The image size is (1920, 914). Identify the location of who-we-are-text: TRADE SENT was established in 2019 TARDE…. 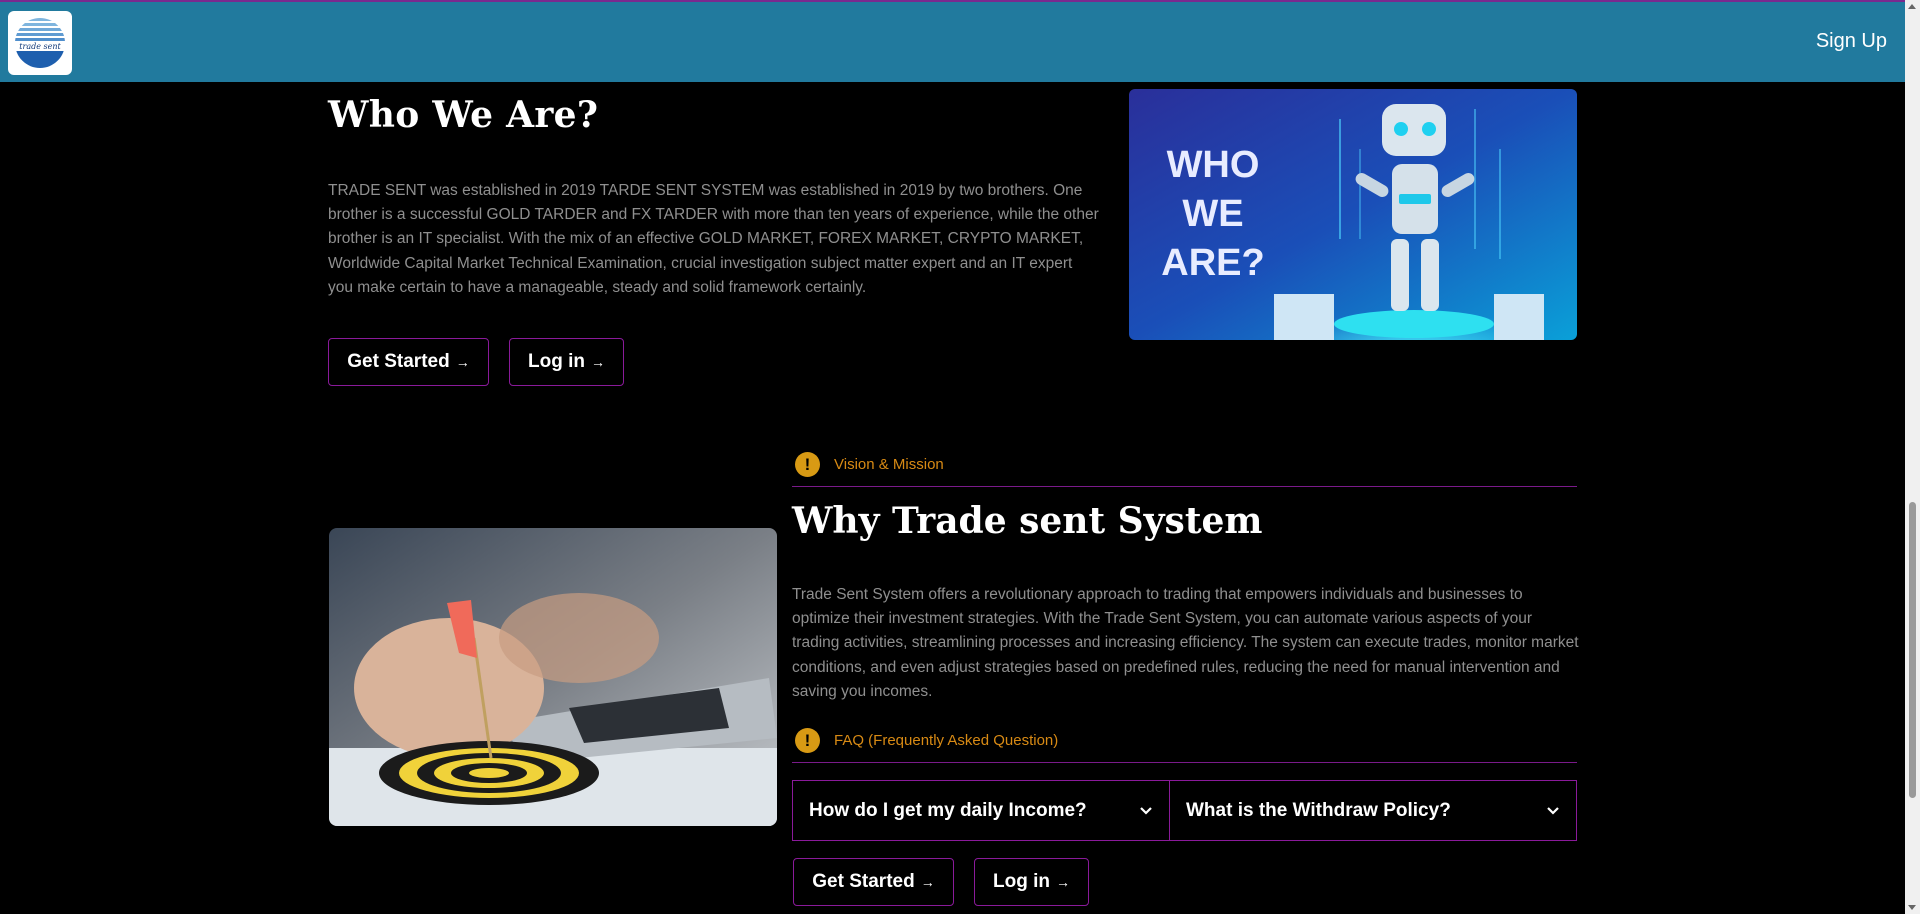
(713, 239).